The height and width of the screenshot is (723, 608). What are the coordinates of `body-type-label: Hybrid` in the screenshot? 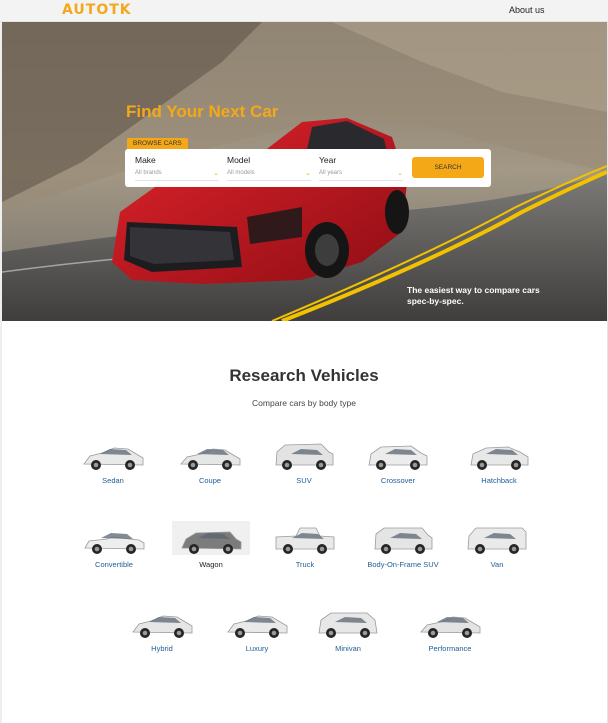 It's located at (162, 648).